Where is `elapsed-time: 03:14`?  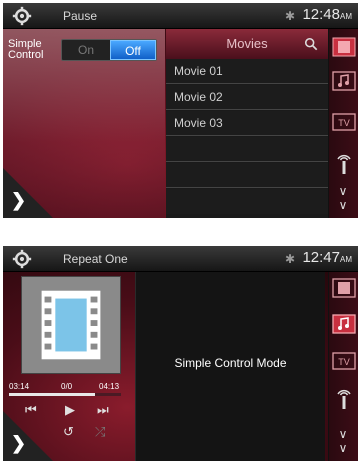 elapsed-time: 03:14 is located at coordinates (19, 386).